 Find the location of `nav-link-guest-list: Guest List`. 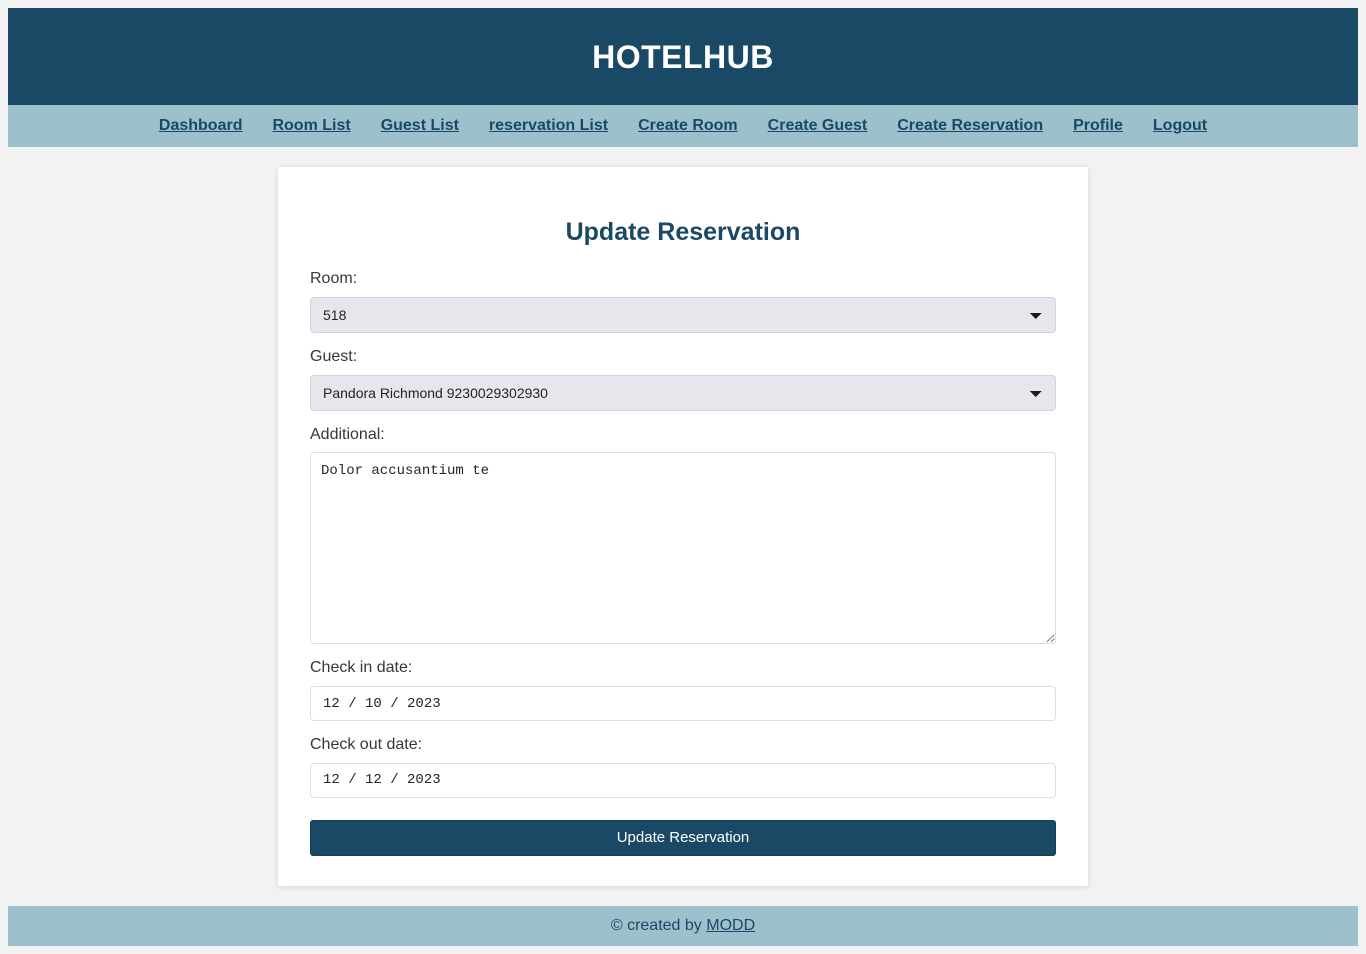

nav-link-guest-list: Guest List is located at coordinates (420, 126).